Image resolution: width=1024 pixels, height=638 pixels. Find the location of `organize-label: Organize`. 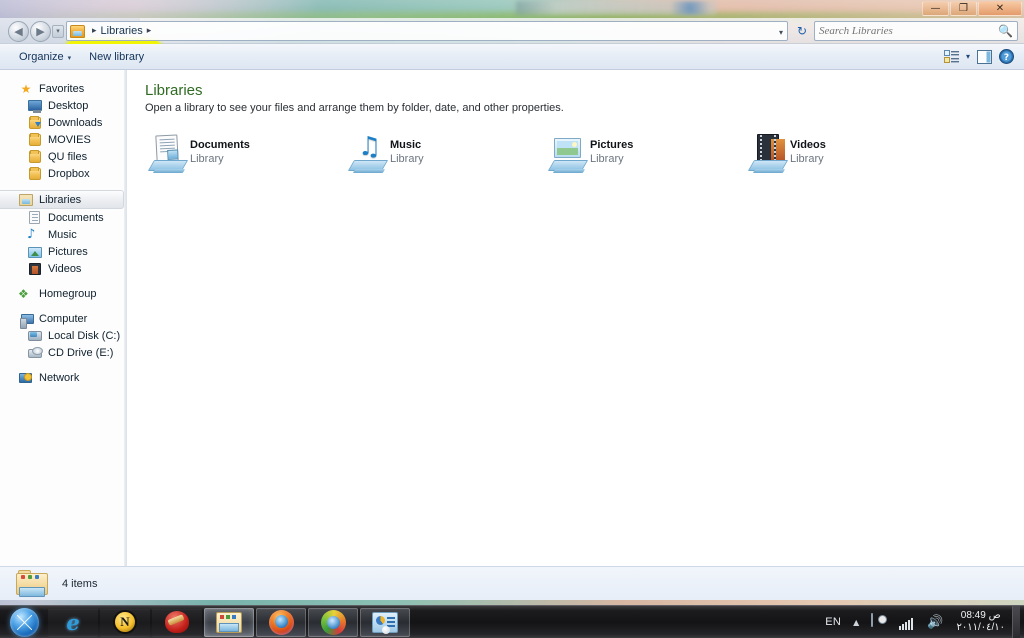

organize-label: Organize is located at coordinates (41, 56).